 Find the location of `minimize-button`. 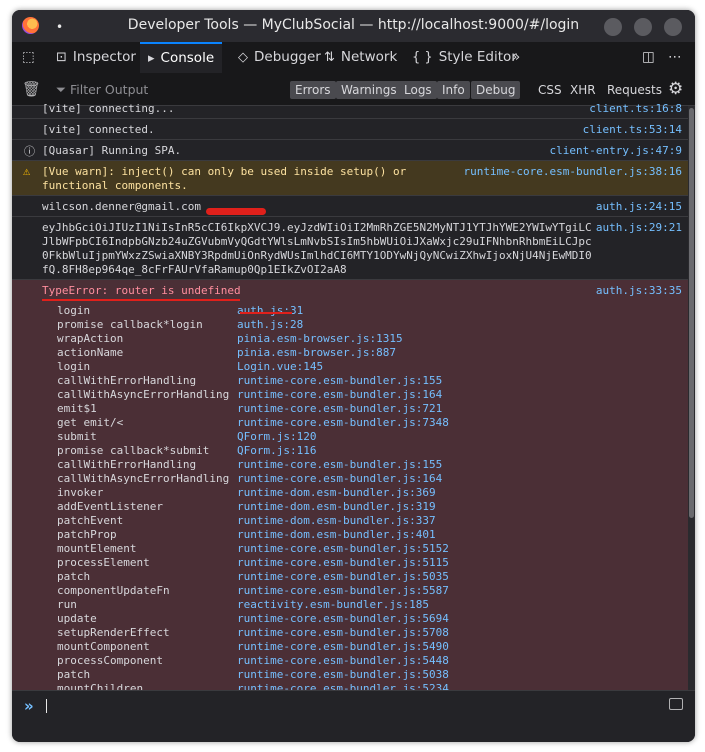

minimize-button is located at coordinates (613, 27).